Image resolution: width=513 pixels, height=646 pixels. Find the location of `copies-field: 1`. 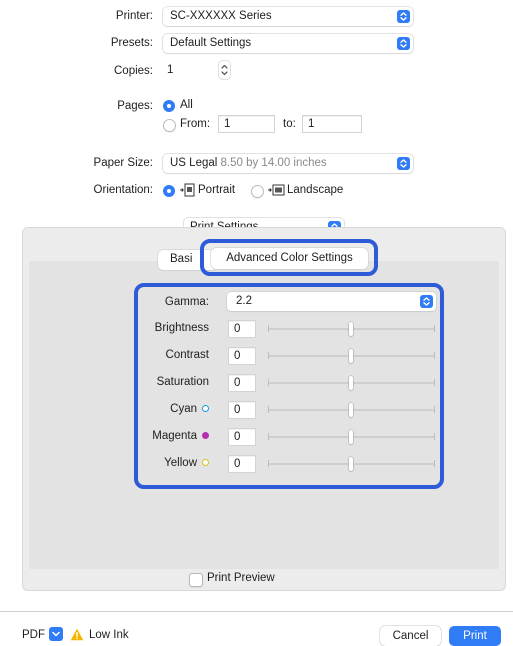

copies-field: 1 is located at coordinates (188, 71).